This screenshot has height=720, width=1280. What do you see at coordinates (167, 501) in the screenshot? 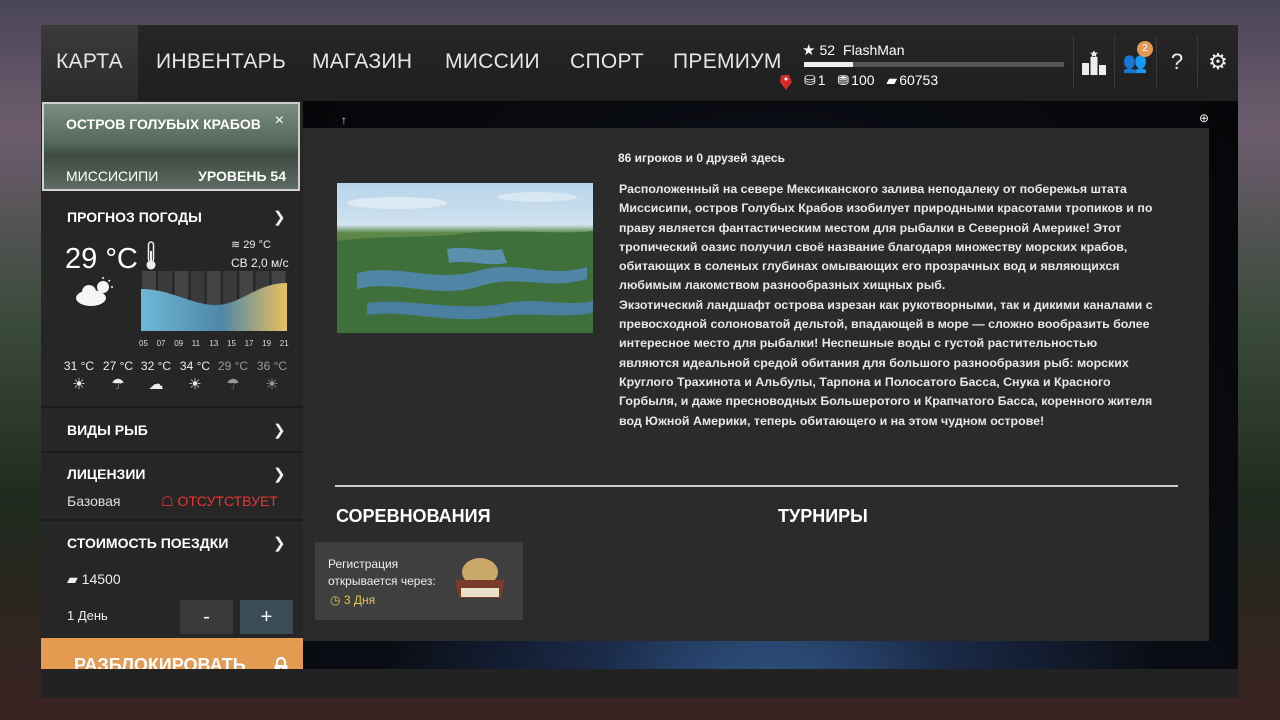
I see `warning-icon: ☖` at bounding box center [167, 501].